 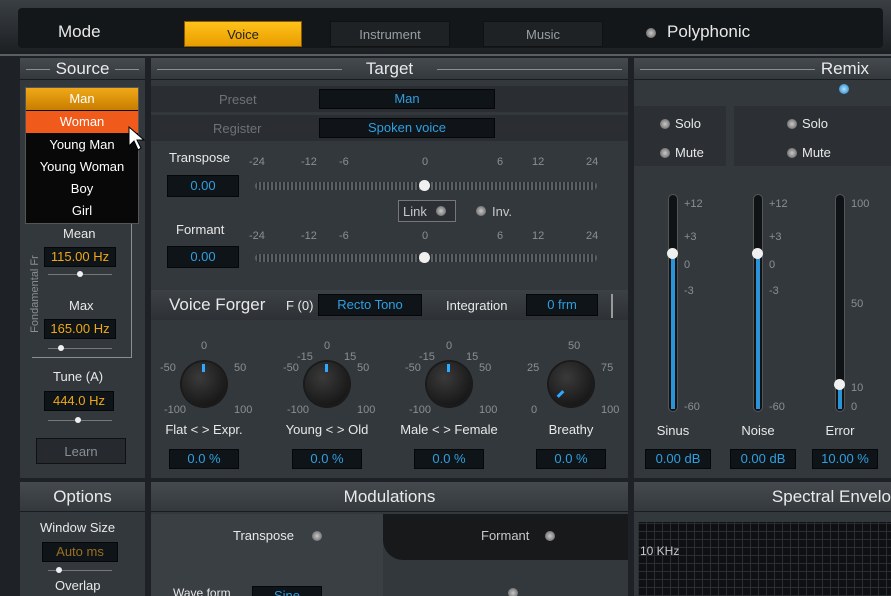 What do you see at coordinates (407, 99) in the screenshot?
I see `preset-select: Man` at bounding box center [407, 99].